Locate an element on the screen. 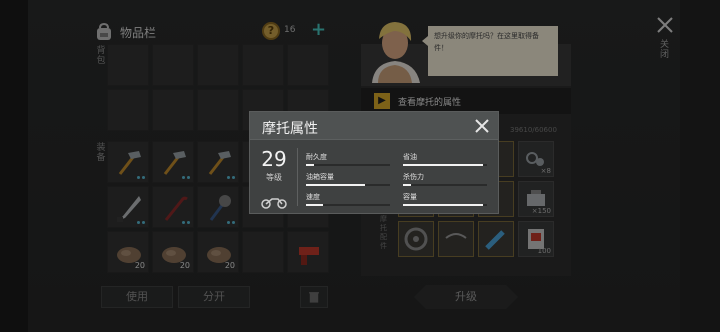 The width and height of the screenshot is (720, 332). moto-level: 29 等级 is located at coordinates (274, 165).